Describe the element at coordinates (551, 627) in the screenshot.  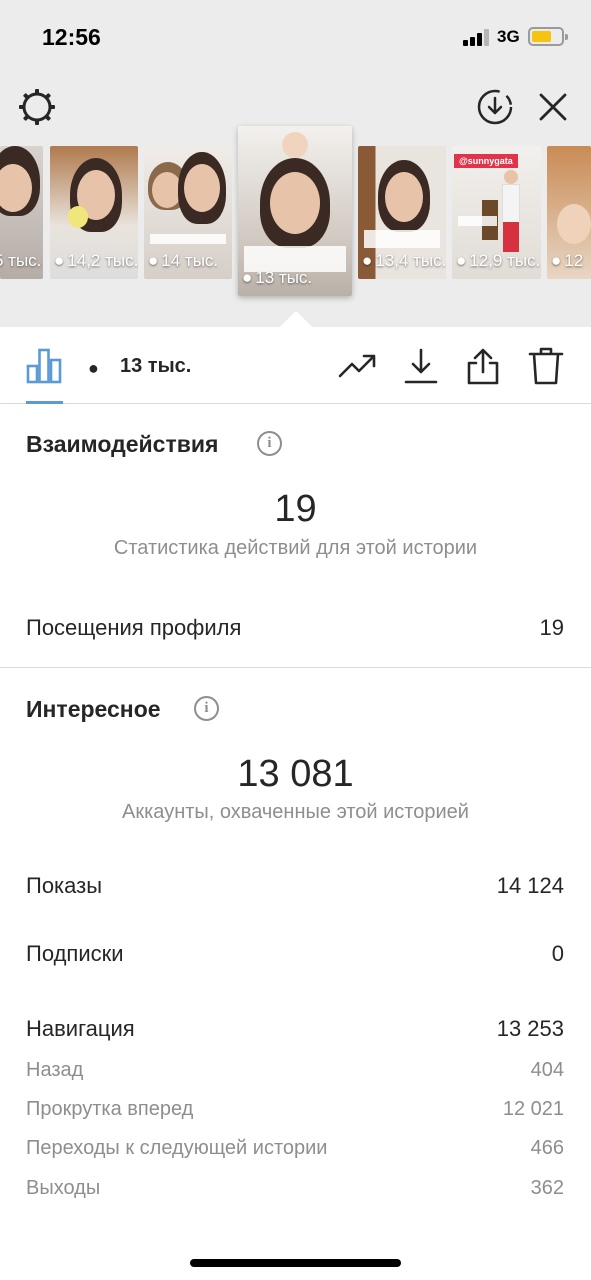
I see `profile-visits-value: 19` at that location.